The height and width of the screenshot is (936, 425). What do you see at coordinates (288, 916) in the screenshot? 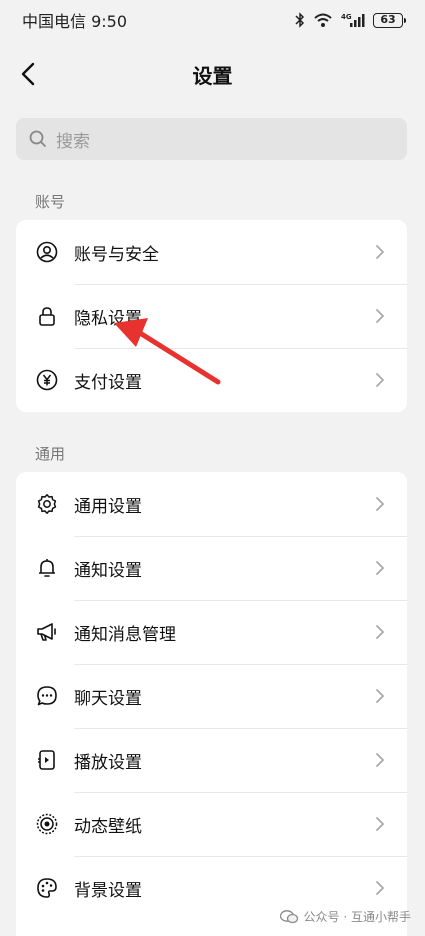
I see `wechat-official-account-icon` at bounding box center [288, 916].